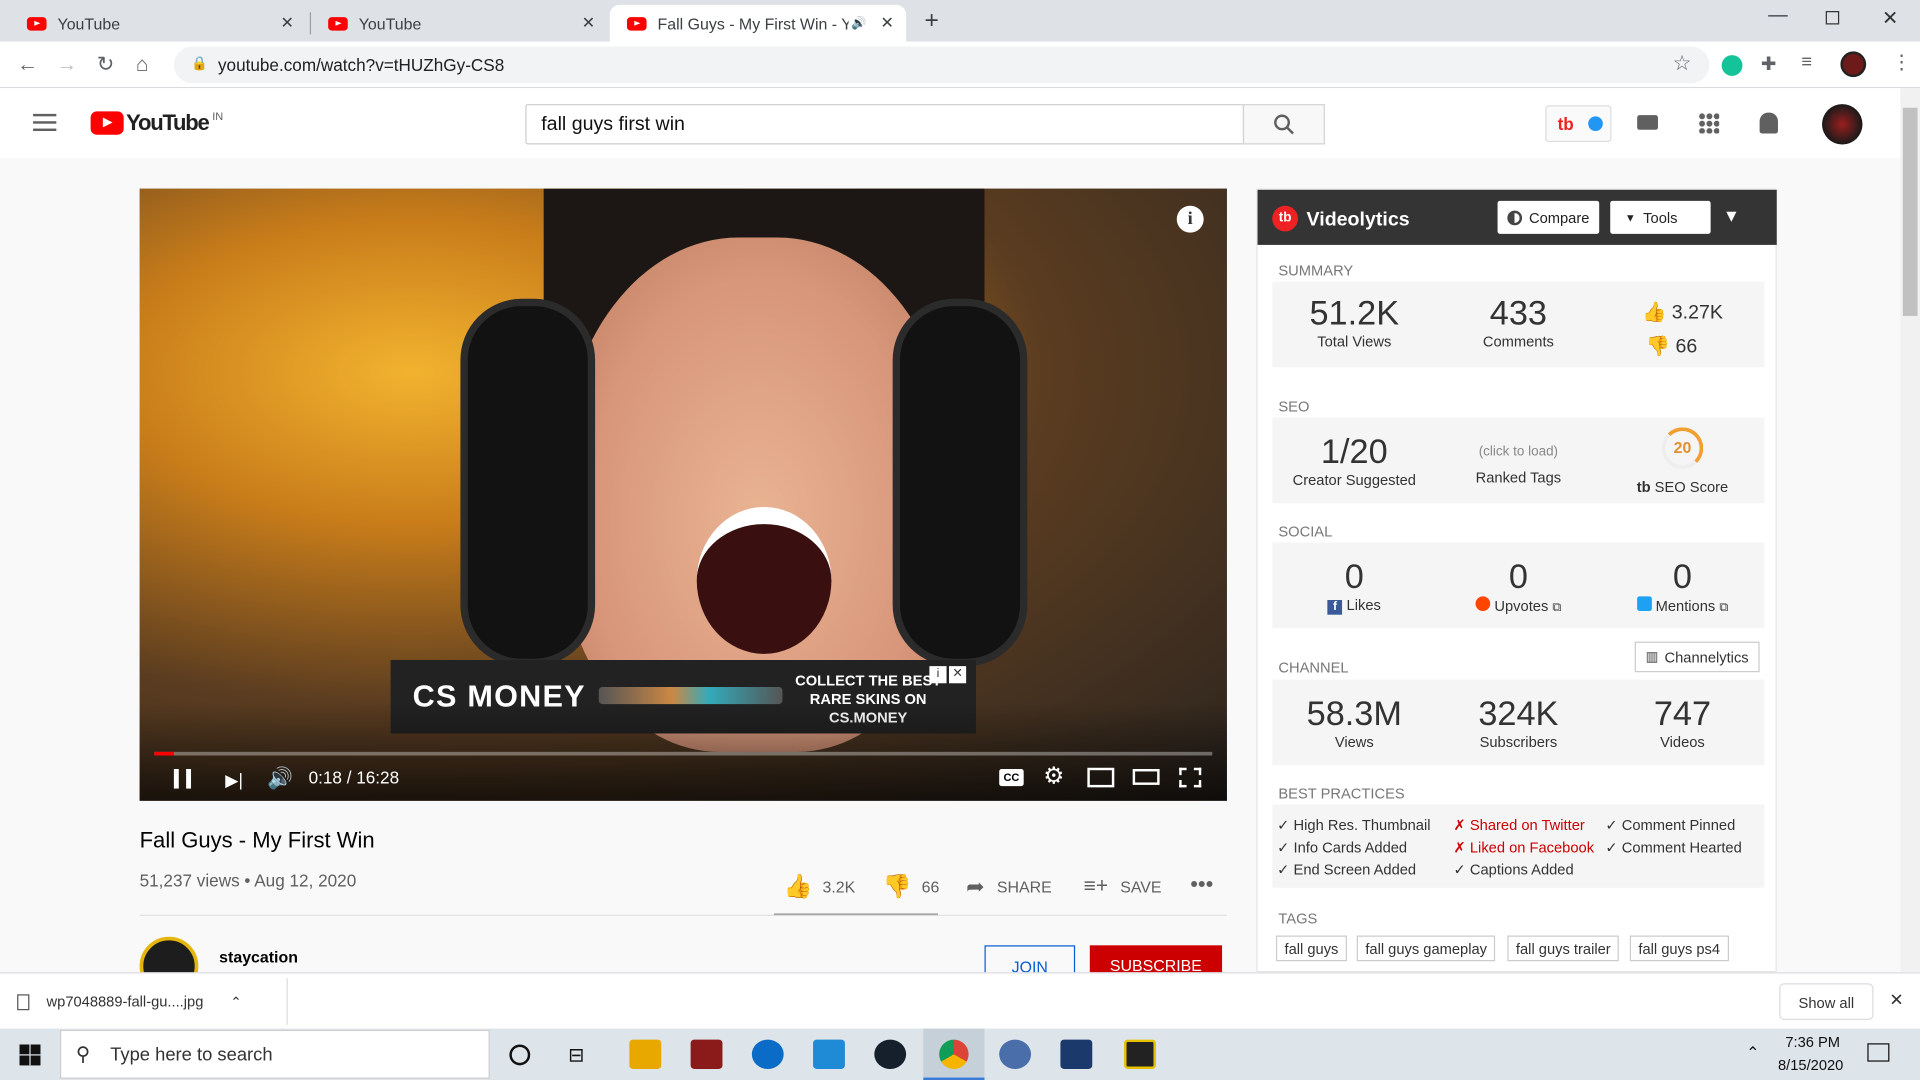  Describe the element at coordinates (1190, 777) in the screenshot. I see `fullscreen-icon` at that location.